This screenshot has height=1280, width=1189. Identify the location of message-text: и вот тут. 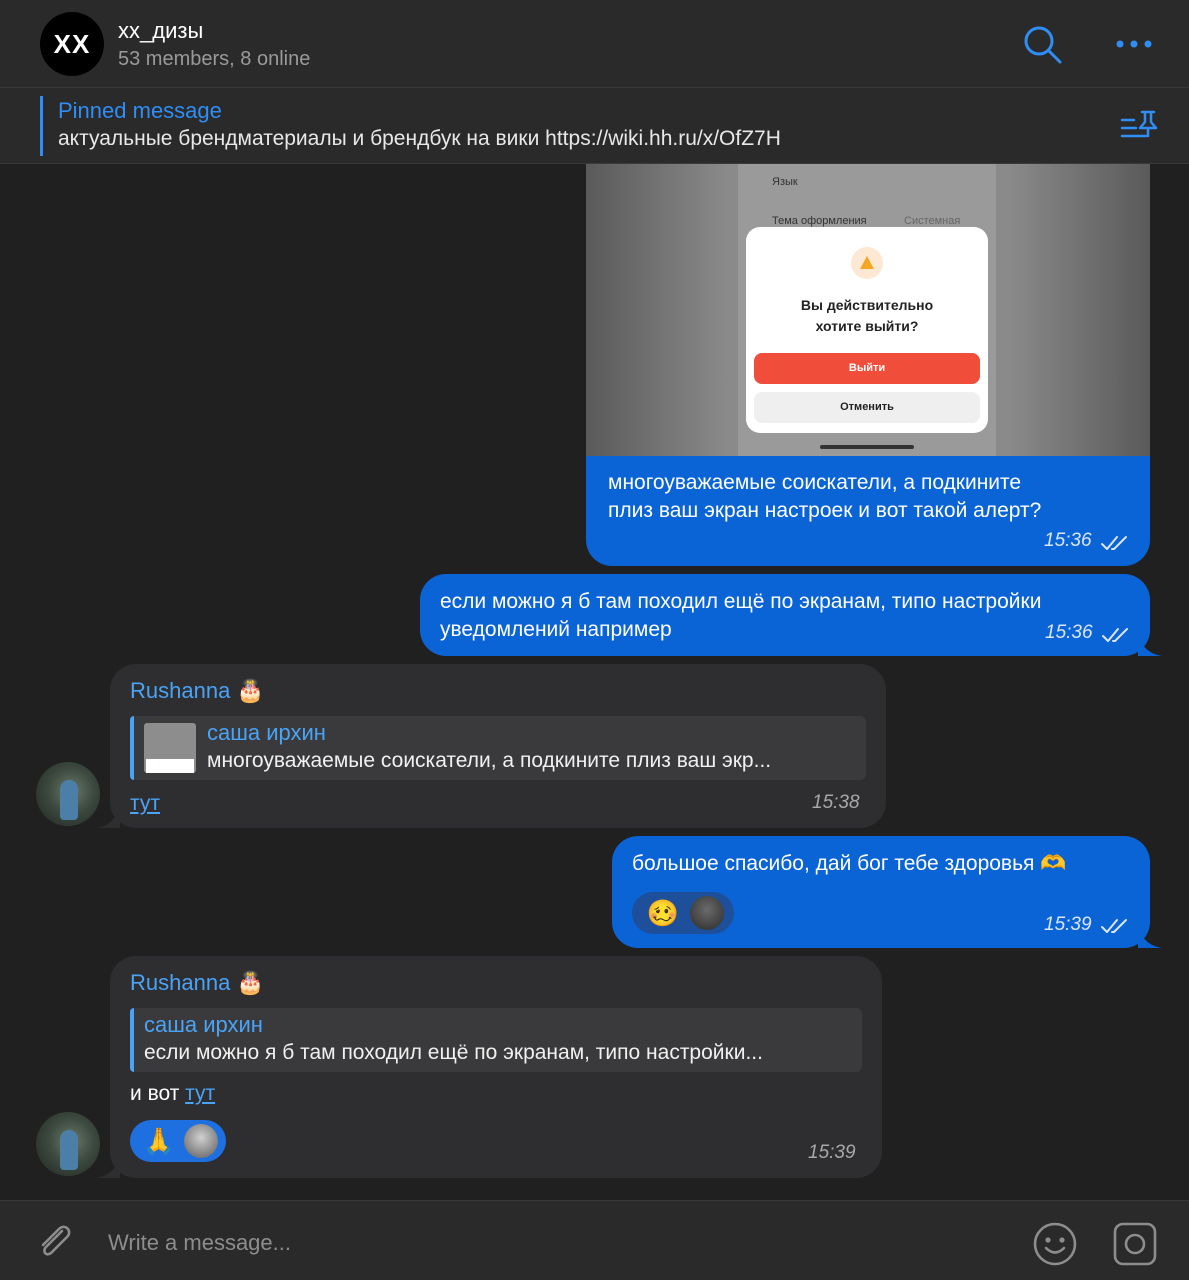
(173, 1093).